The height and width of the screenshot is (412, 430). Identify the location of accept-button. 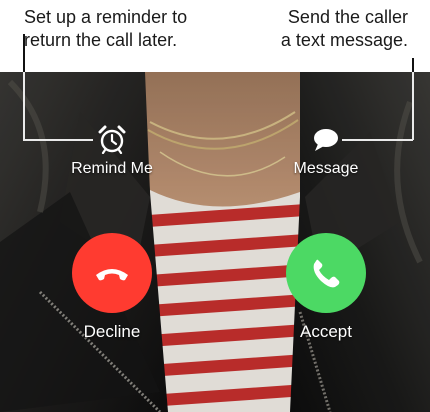
(326, 273).